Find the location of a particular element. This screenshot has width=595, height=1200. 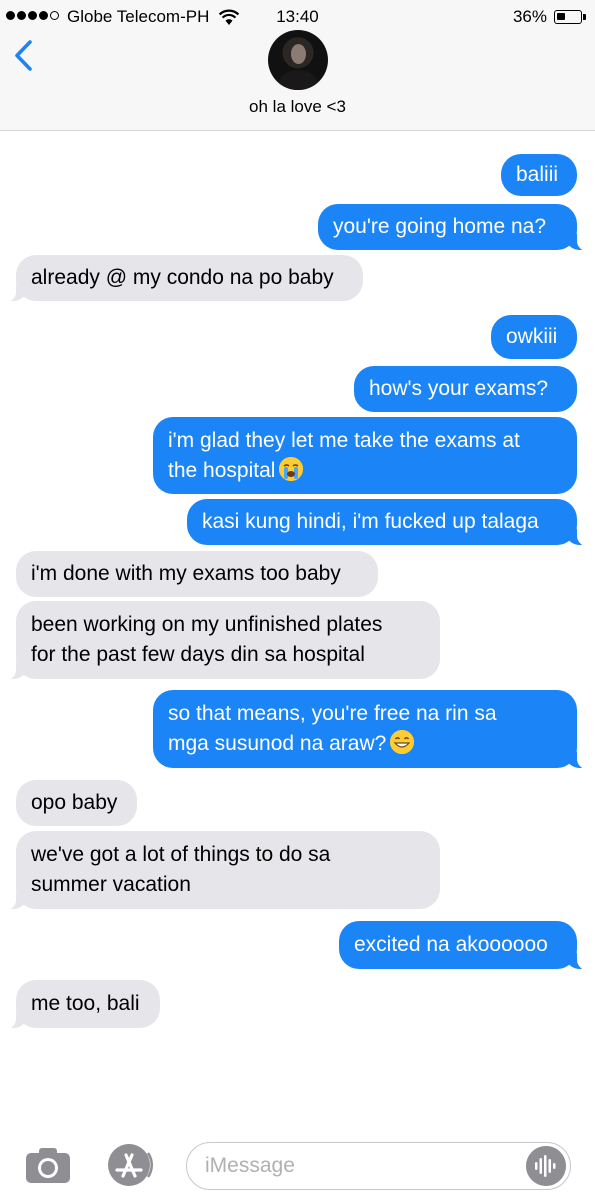

message-bubble-sent: you're going home na? is located at coordinates (453, 227).